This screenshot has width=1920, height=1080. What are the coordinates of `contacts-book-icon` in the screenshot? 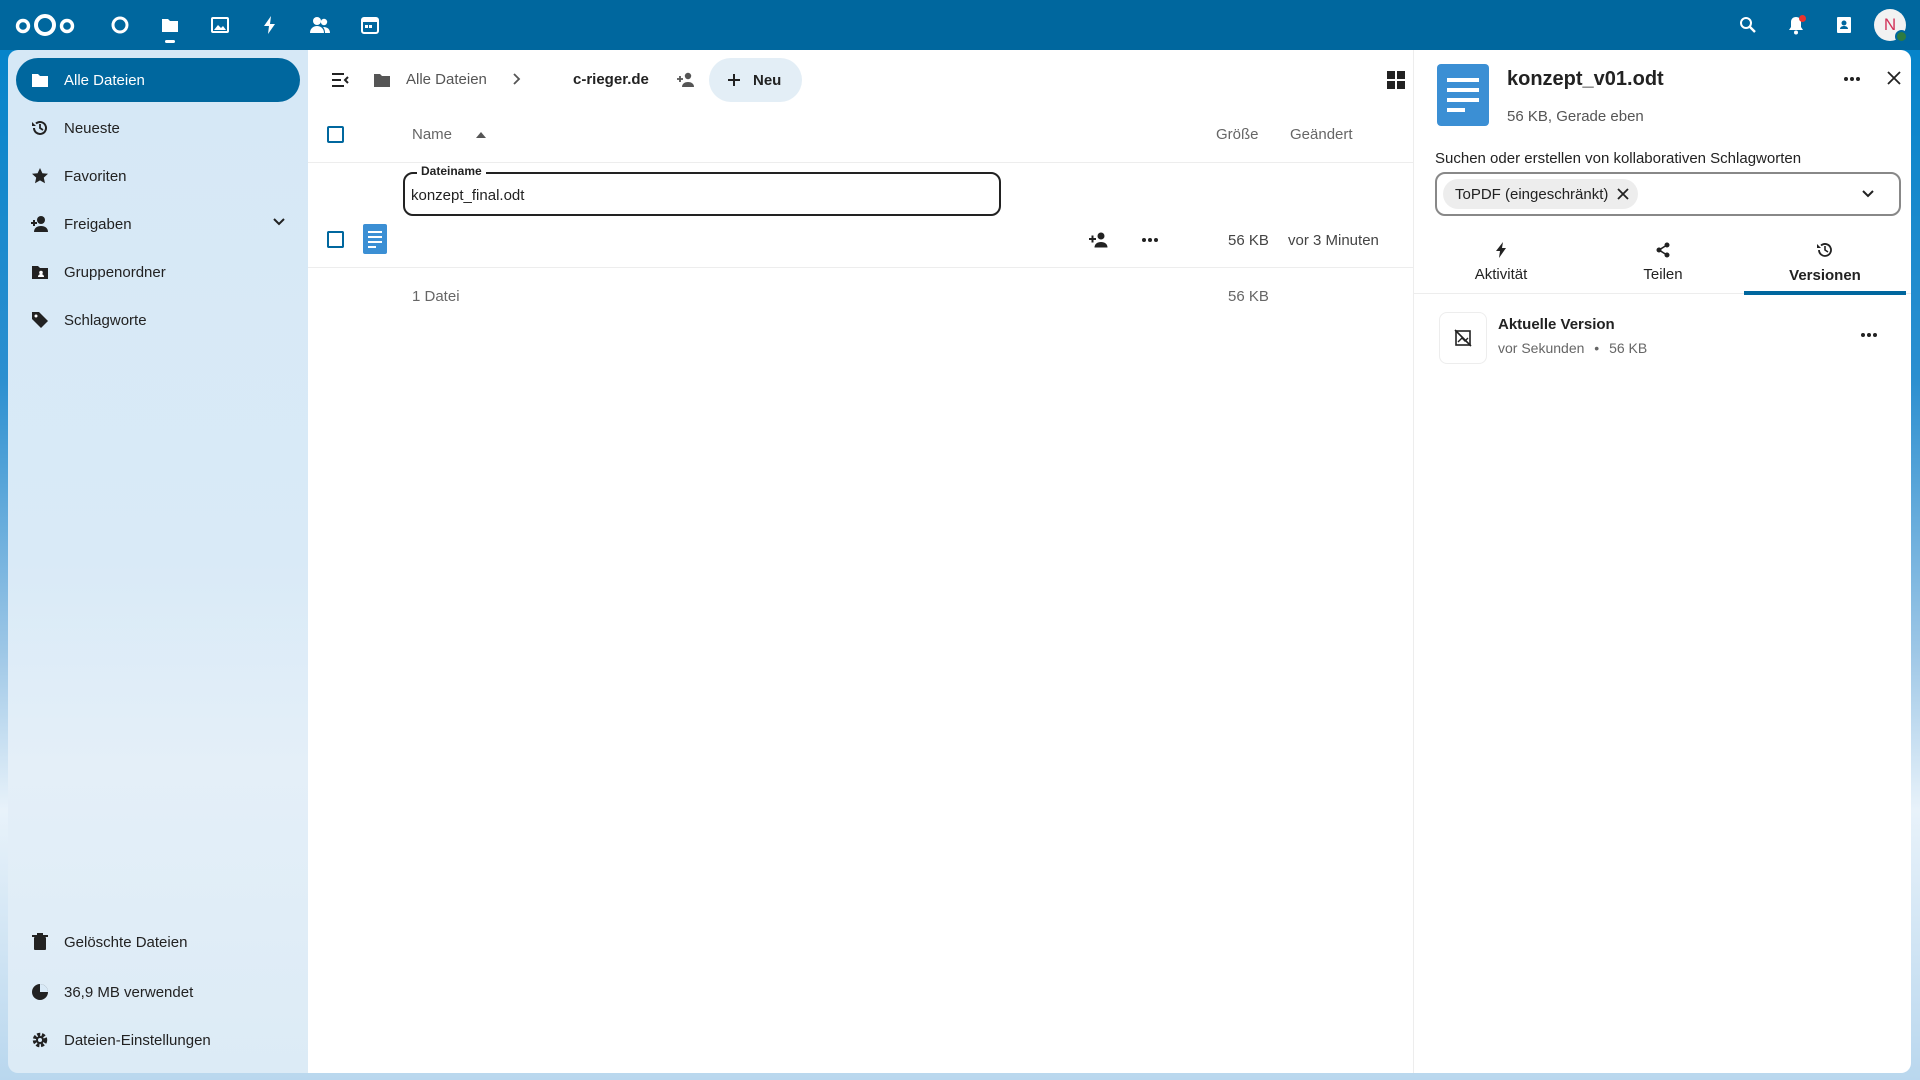 It's located at (1844, 25).